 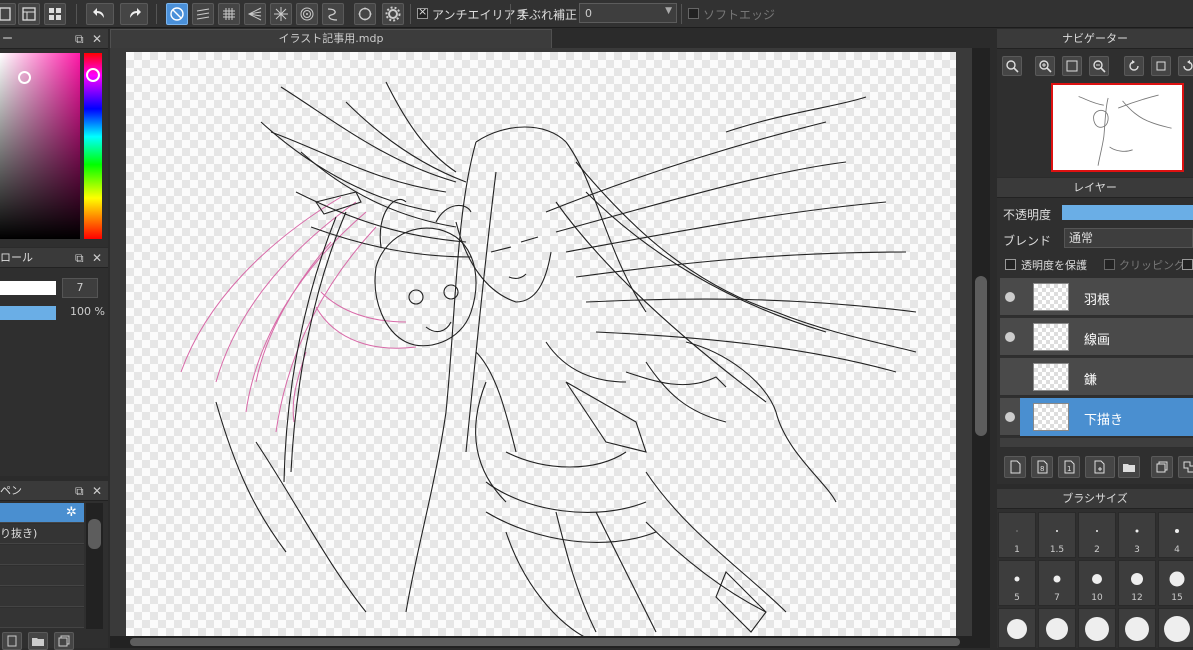 What do you see at coordinates (1095, 38) in the screenshot?
I see `navigator-title-text: ナビゲーター` at bounding box center [1095, 38].